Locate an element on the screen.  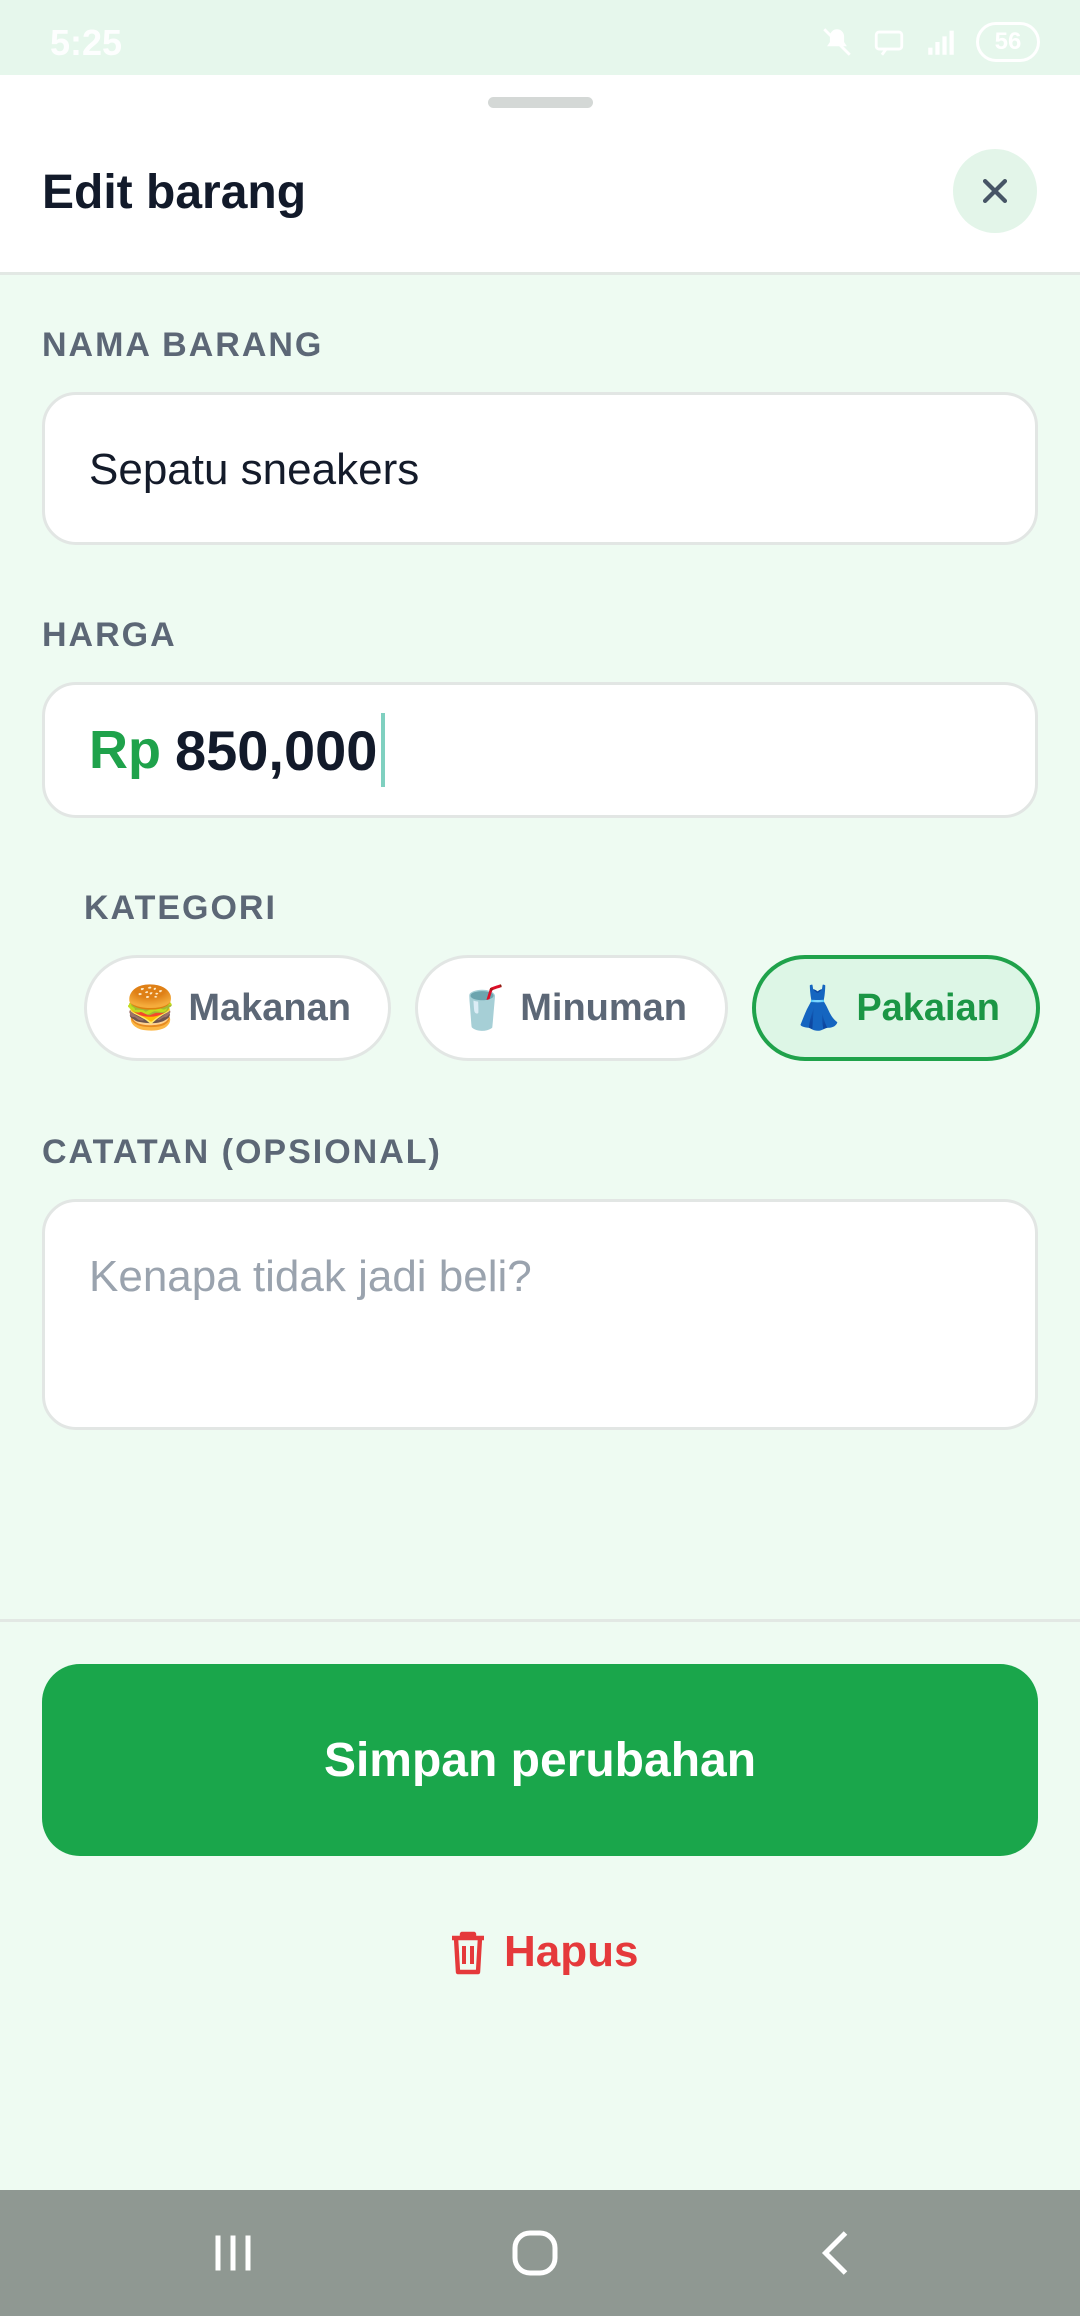
drink-icon: 🥤 is located at coordinates (482, 1007).